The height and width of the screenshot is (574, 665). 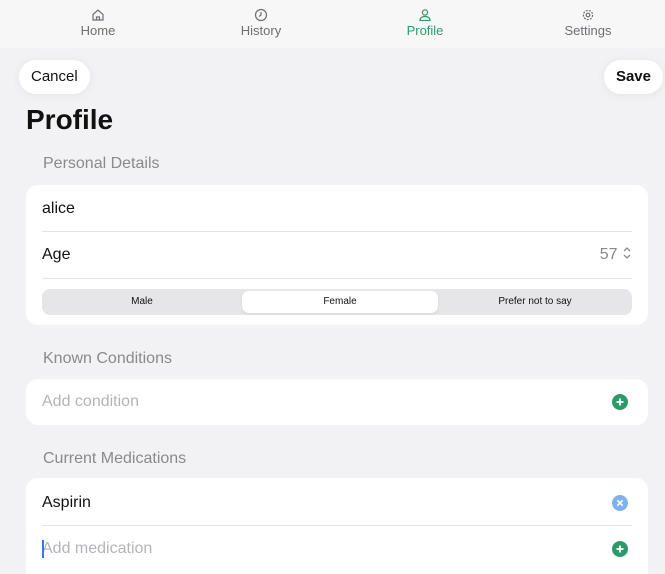 I want to click on add-condition-row: Add condition, so click(x=337, y=402).